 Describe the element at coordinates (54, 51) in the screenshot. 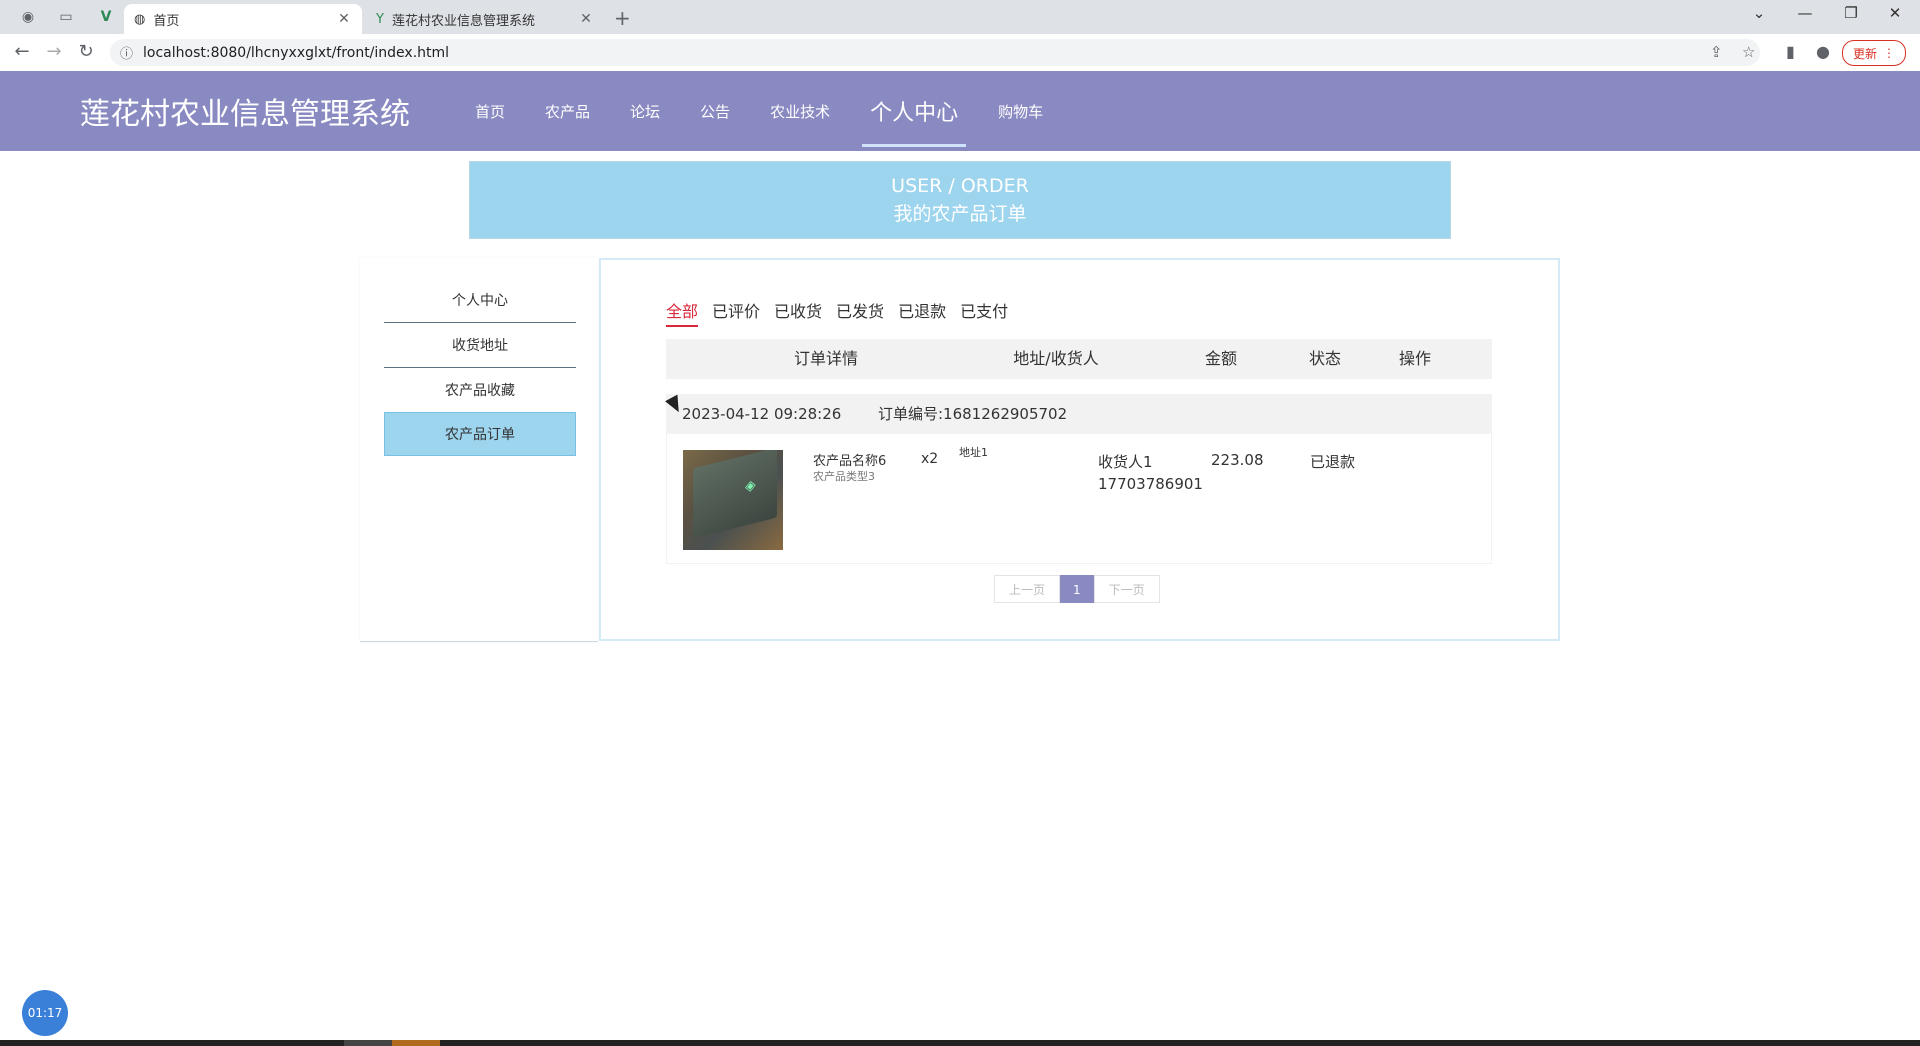

I see `forward-icon: →` at that location.